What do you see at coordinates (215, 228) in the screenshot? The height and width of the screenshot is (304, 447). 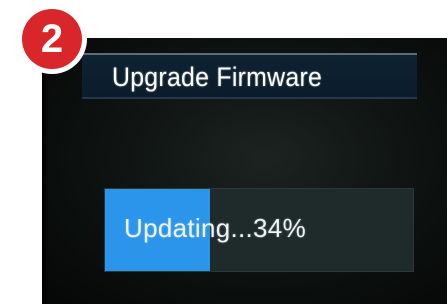 I see `progress-label: Updating...34%` at bounding box center [215, 228].